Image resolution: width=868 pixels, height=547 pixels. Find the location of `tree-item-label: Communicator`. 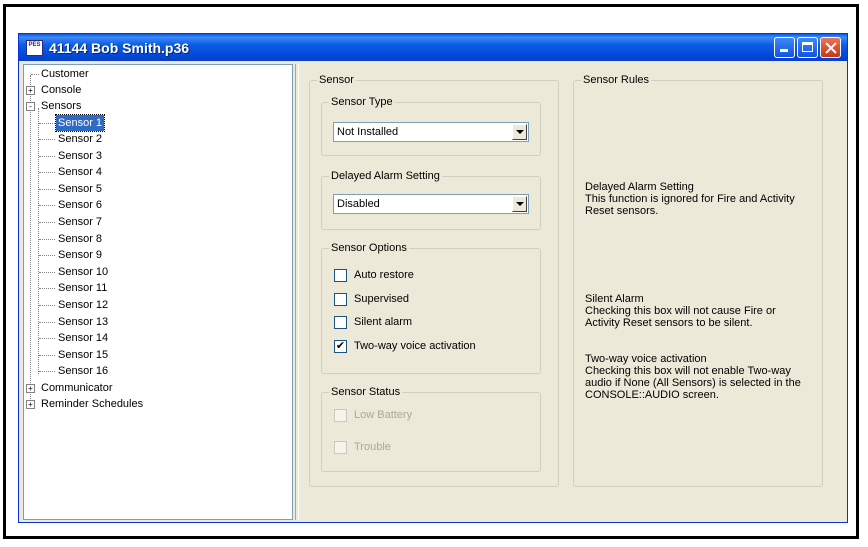

tree-item-label: Communicator is located at coordinates (77, 388).